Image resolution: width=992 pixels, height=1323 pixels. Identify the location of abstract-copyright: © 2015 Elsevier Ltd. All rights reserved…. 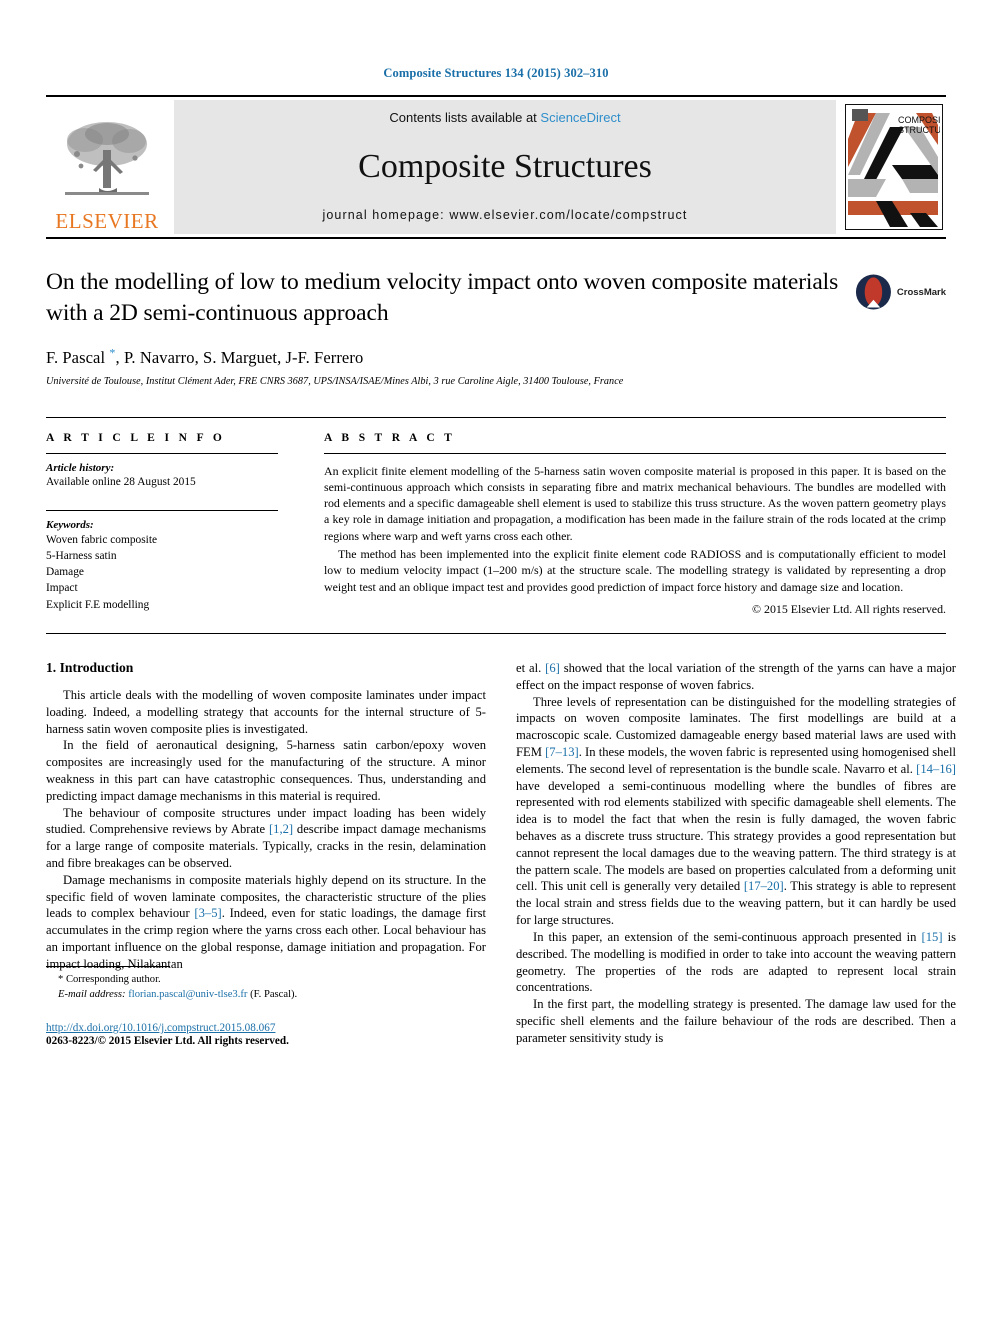
(849, 608).